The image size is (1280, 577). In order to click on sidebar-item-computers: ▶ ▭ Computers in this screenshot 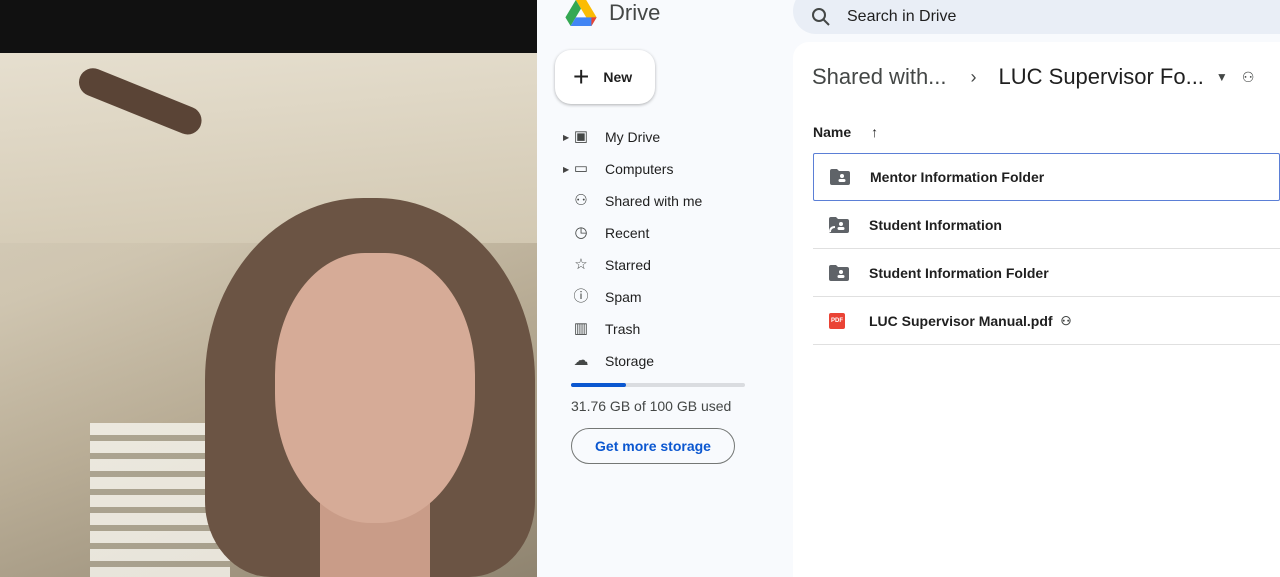, I will do `click(665, 169)`.